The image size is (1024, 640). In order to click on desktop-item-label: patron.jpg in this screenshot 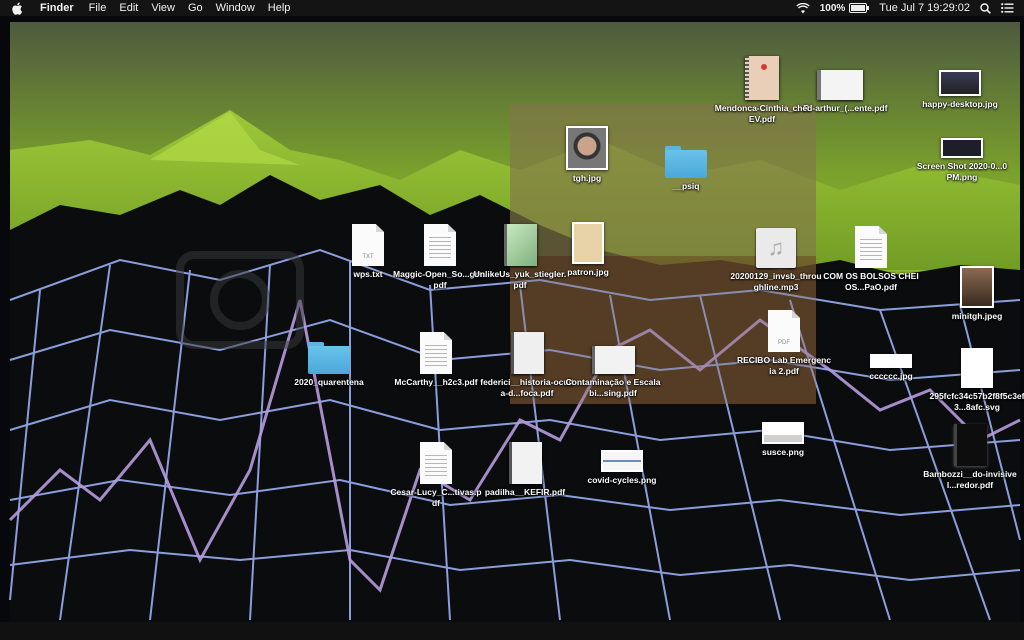, I will do `click(588, 272)`.